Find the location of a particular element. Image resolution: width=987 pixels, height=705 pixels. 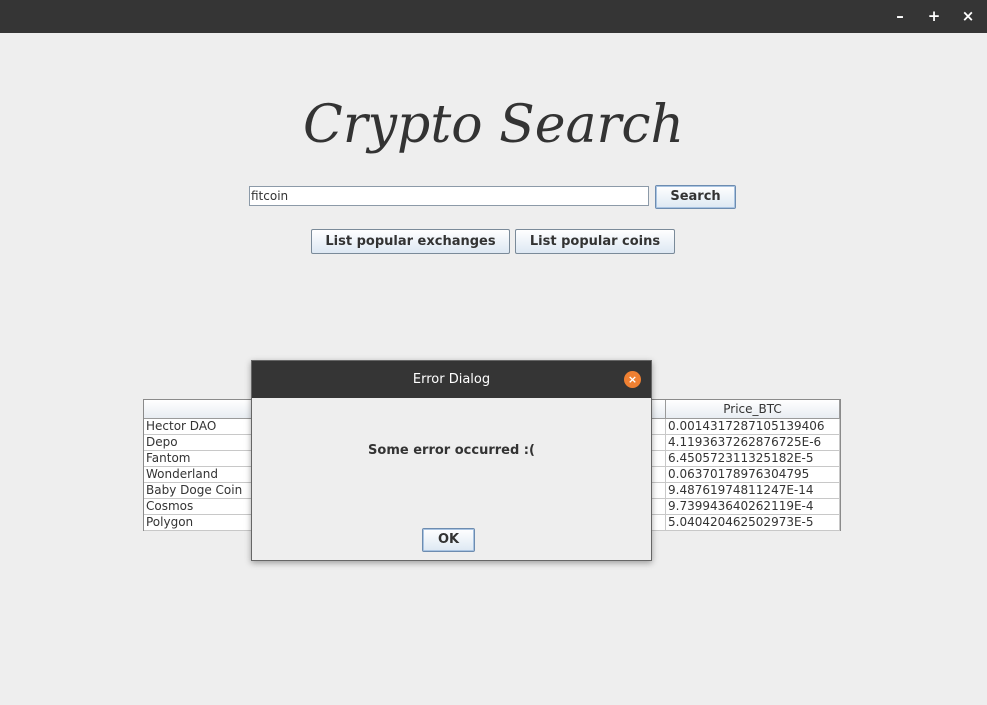

table-cell-price: 6.450572311325182E-5 is located at coordinates (753, 459).